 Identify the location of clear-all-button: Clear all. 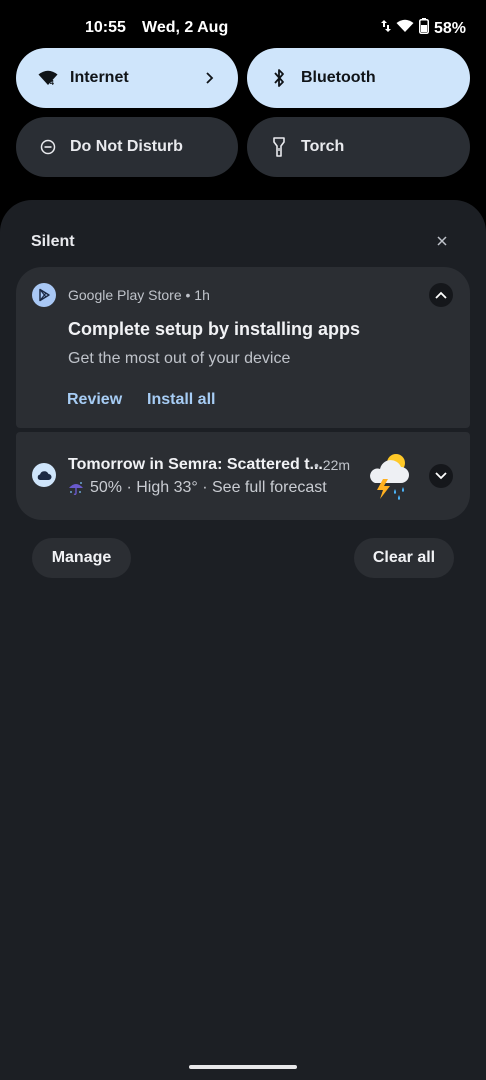
(404, 558).